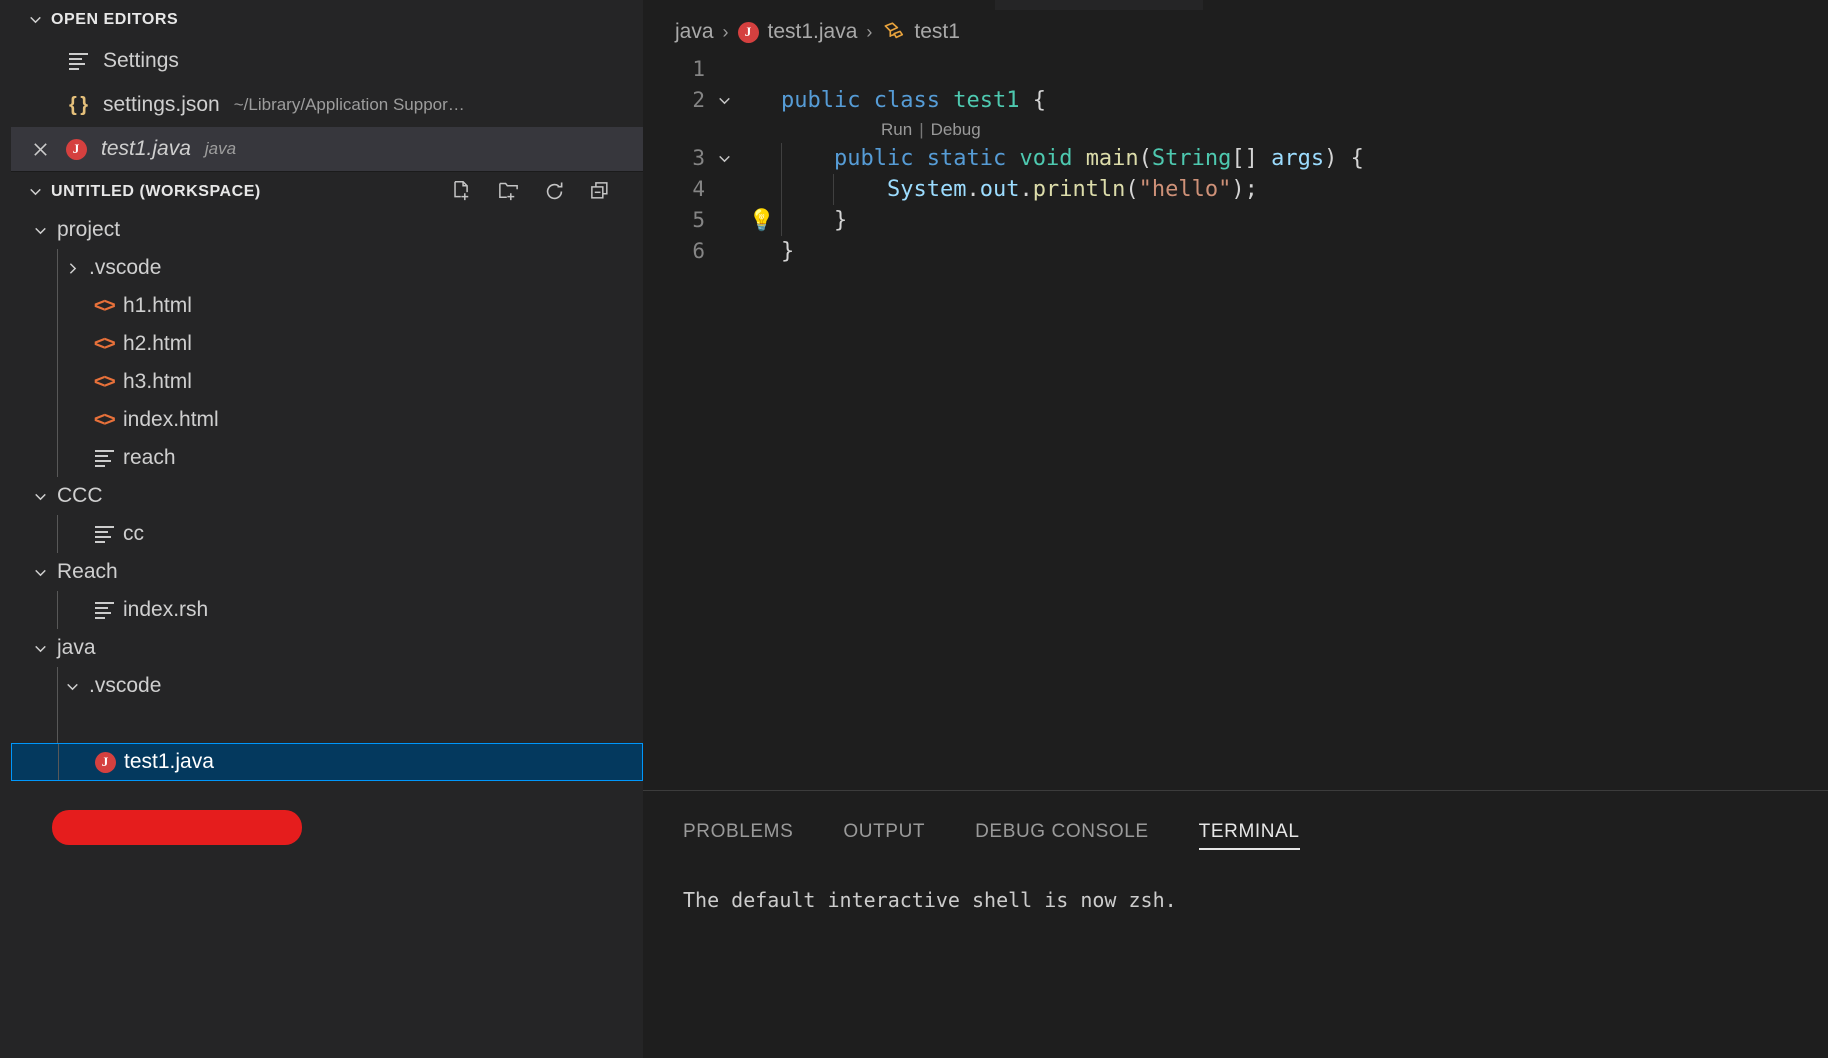  Describe the element at coordinates (1244, 189) in the screenshot. I see `code-token: );` at that location.